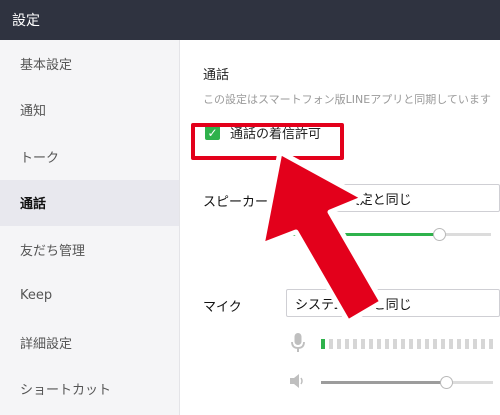 The image size is (500, 415). What do you see at coordinates (296, 381) in the screenshot?
I see `speaker-icon` at bounding box center [296, 381].